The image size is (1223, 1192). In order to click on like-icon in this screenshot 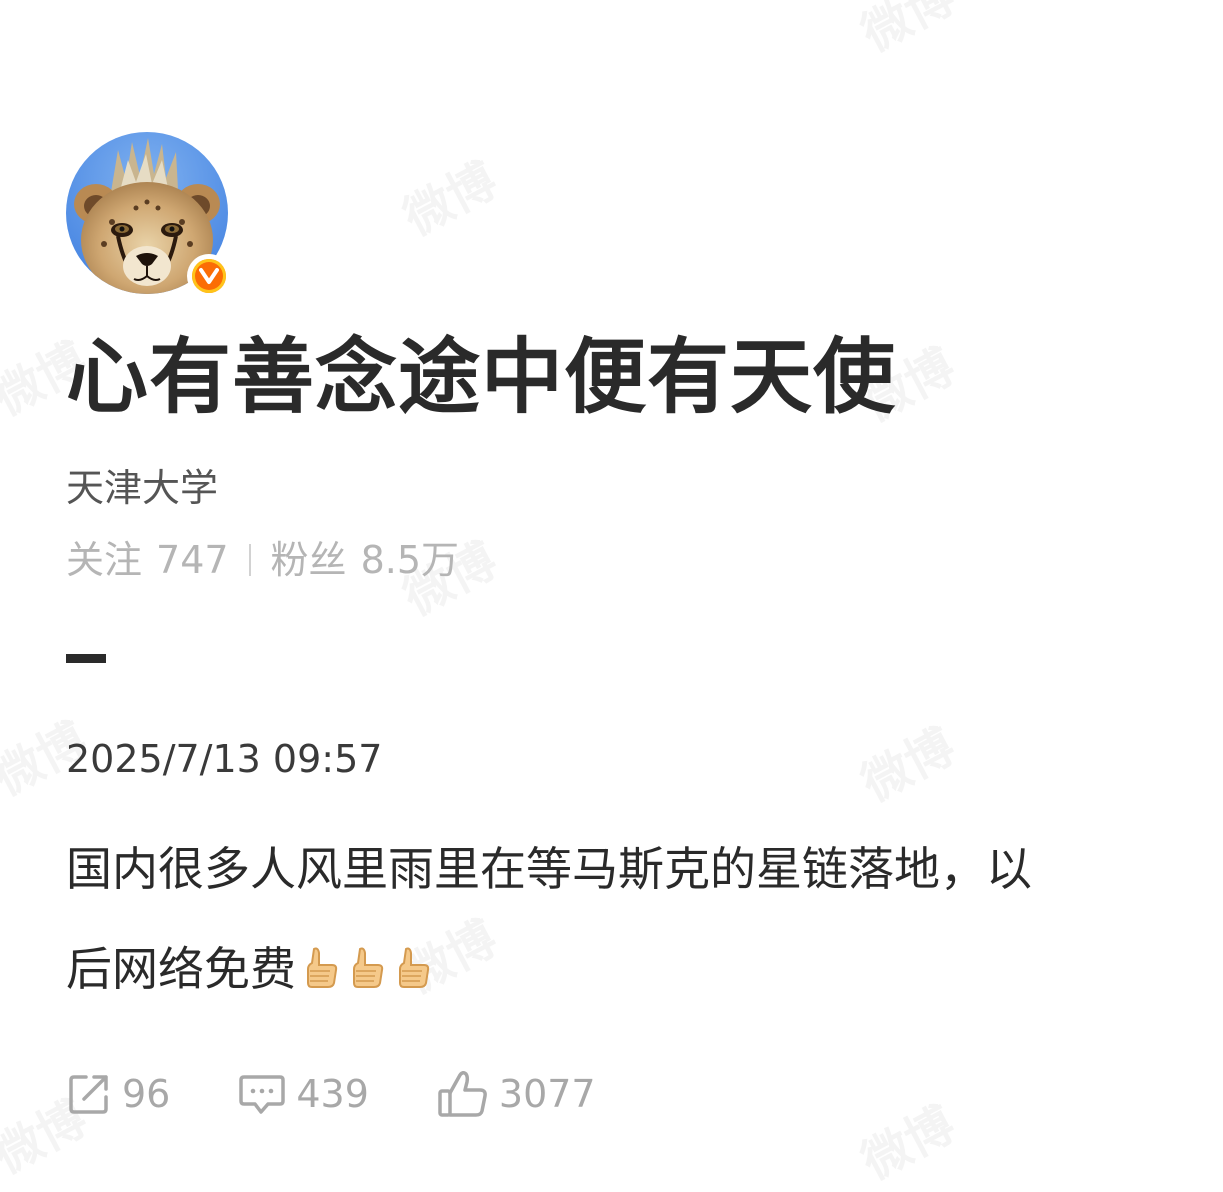, I will do `click(462, 1093)`.